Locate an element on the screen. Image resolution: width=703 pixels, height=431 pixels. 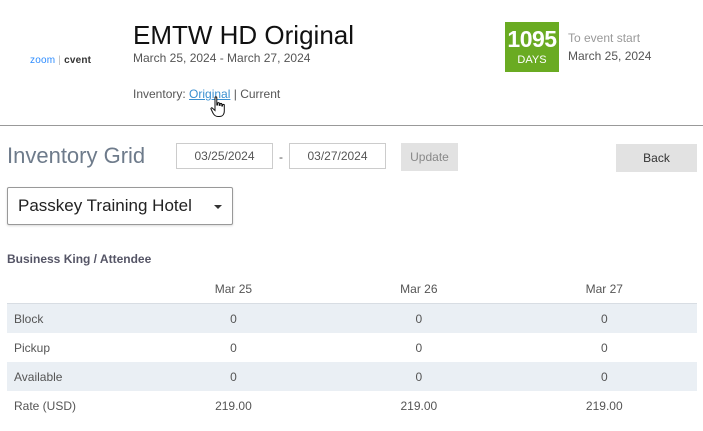
table-row: Pickup 0 0 0 is located at coordinates (352, 347).